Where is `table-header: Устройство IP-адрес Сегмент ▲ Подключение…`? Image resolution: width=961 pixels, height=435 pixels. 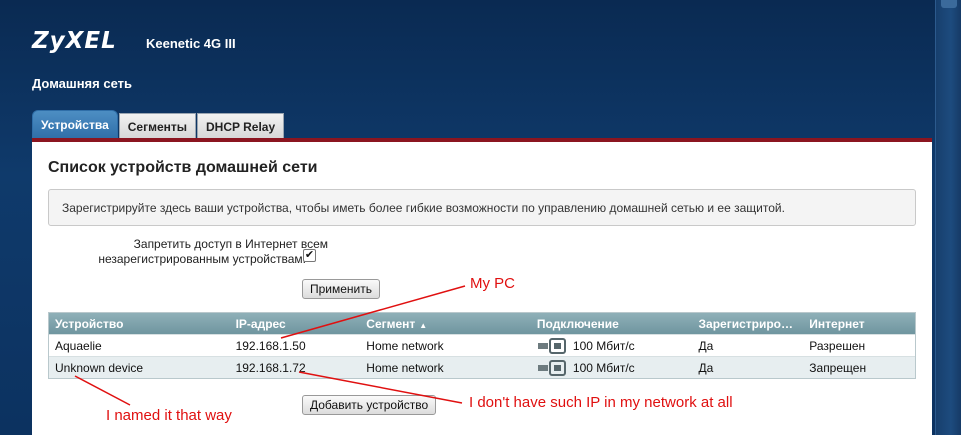
table-header: Устройство IP-адрес Сегмент ▲ Подключение… is located at coordinates (482, 323).